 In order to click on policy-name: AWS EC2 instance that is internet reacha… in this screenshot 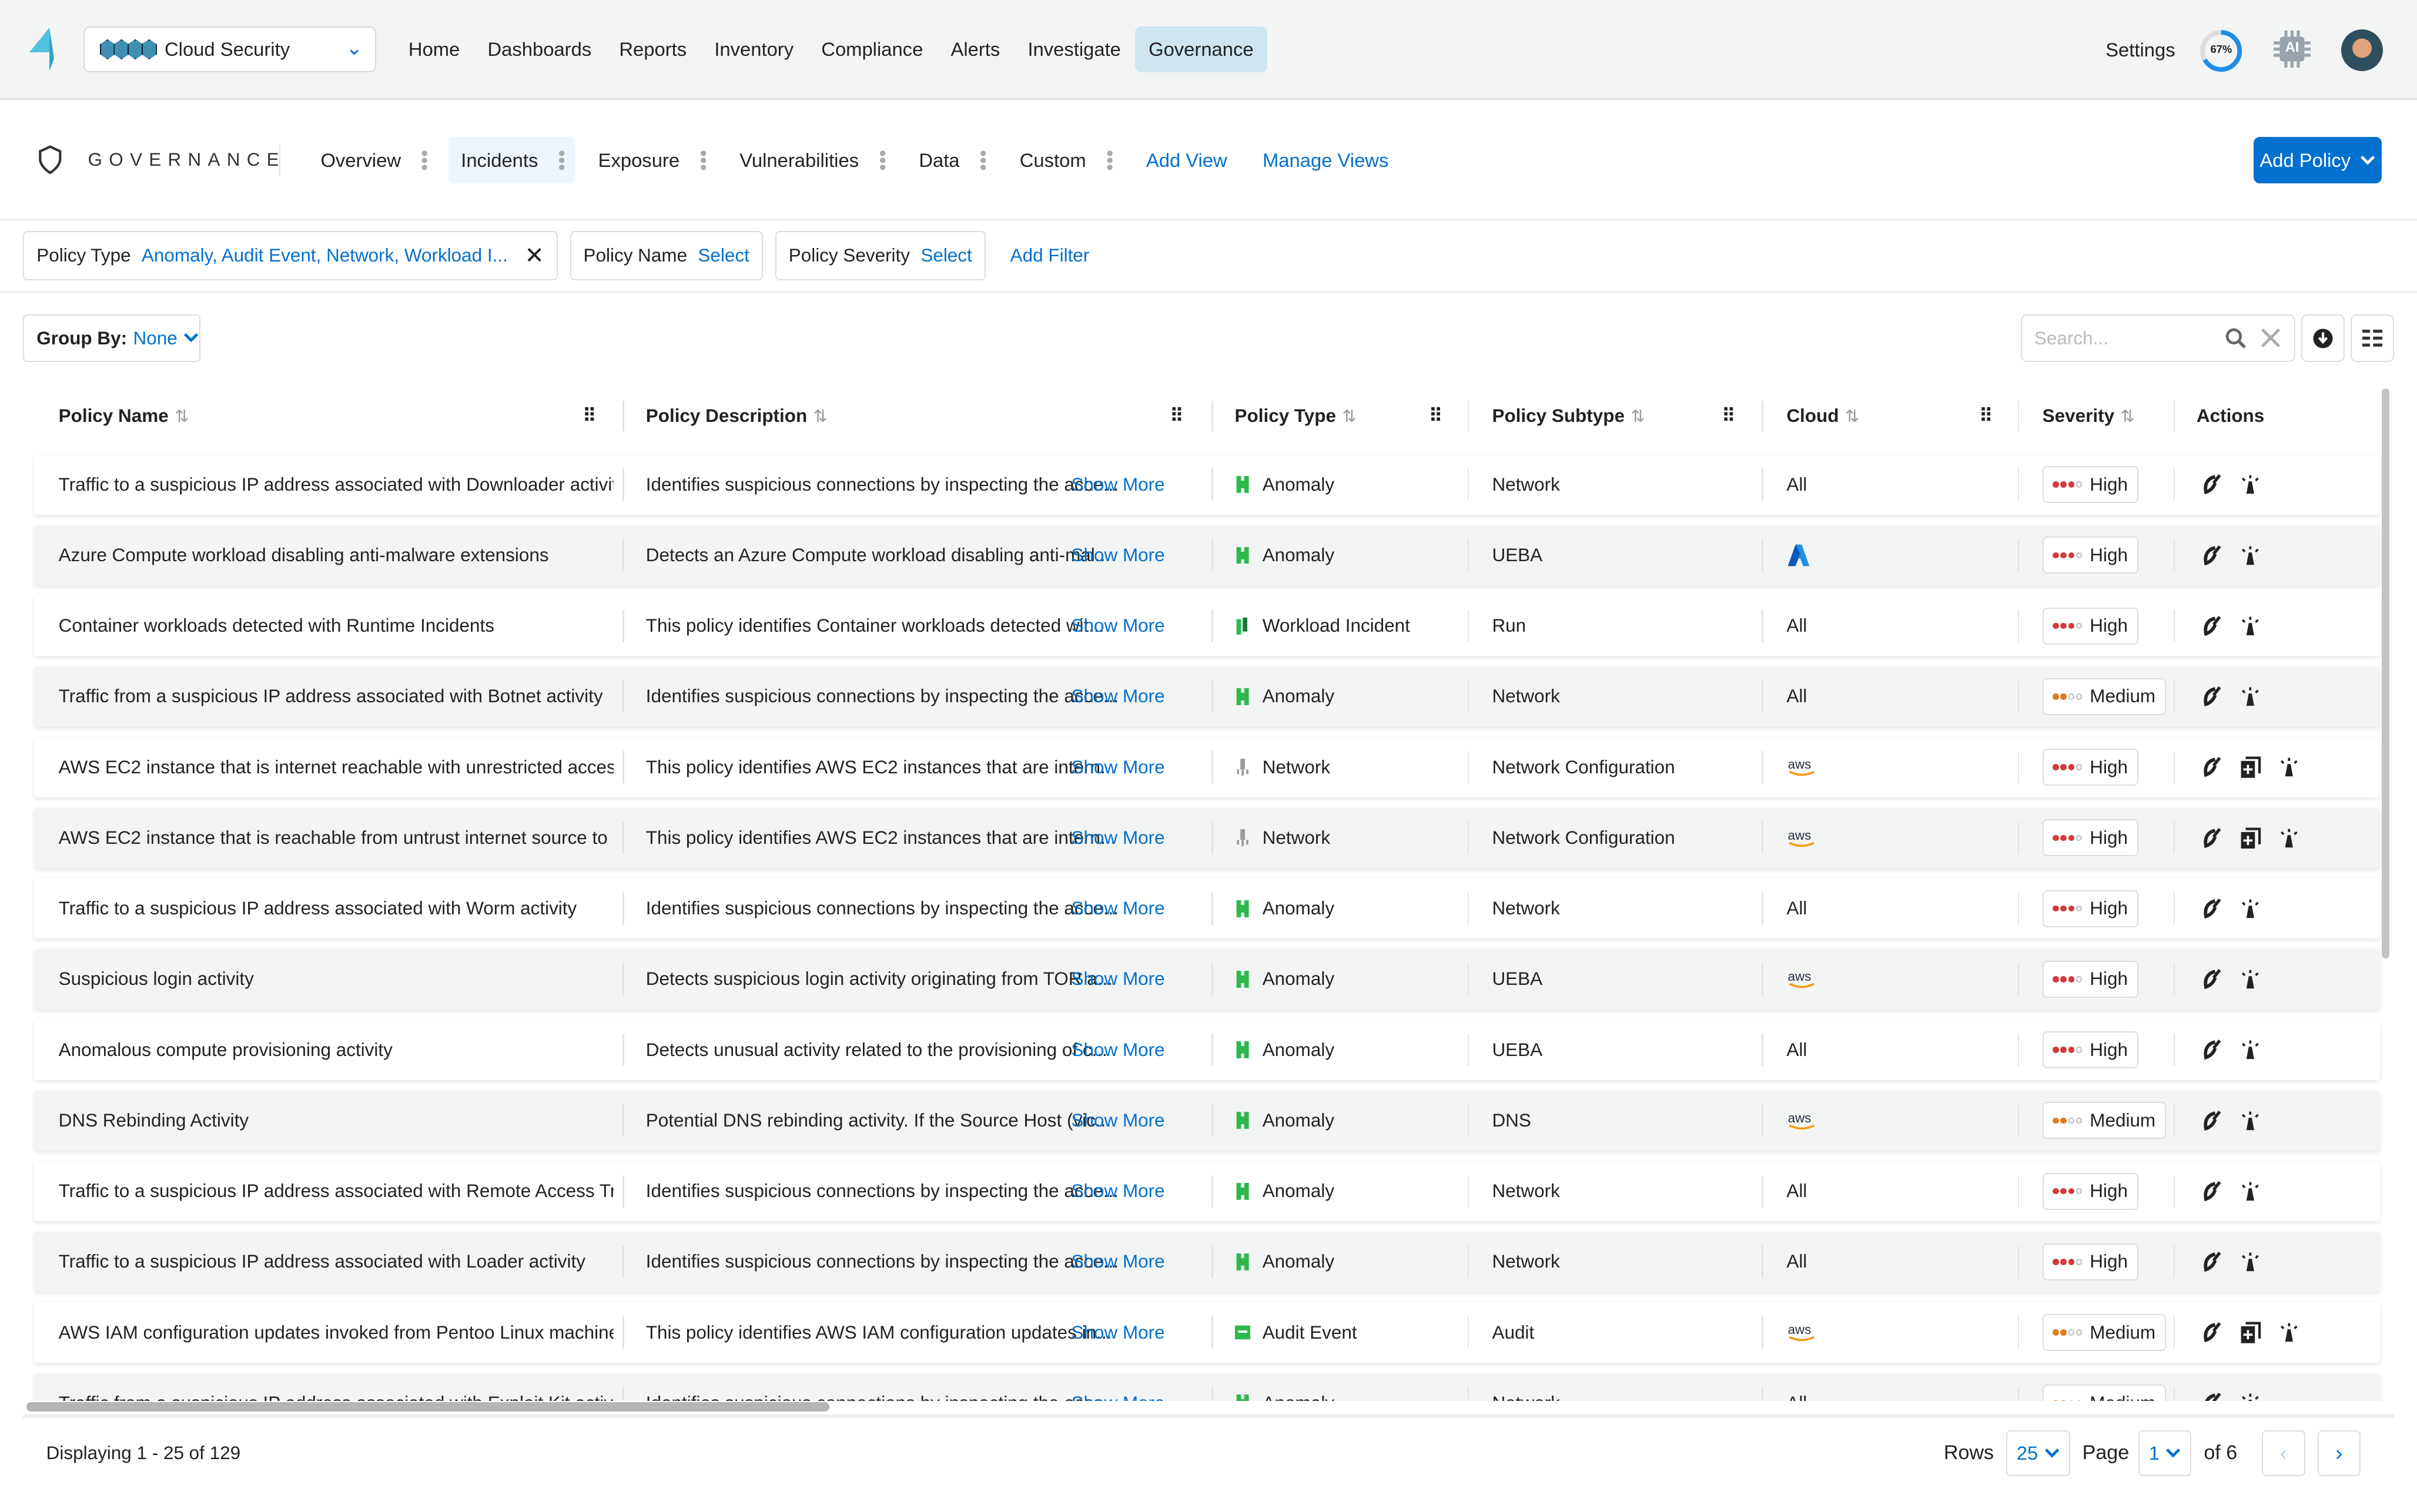, I will do `click(336, 768)`.